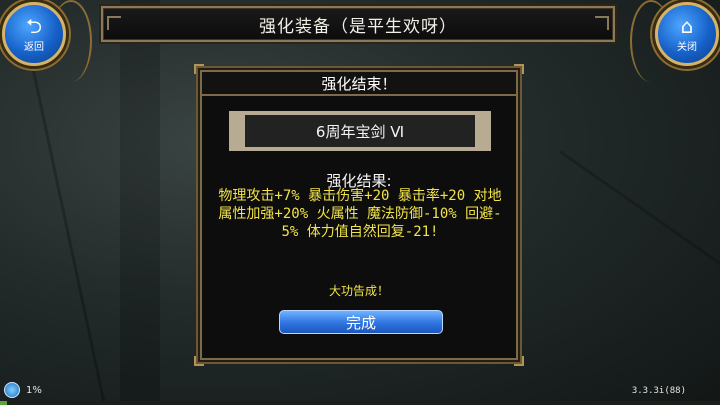 The height and width of the screenshot is (405, 720). Describe the element at coordinates (140, 202) in the screenshot. I see `background-pillar` at that location.